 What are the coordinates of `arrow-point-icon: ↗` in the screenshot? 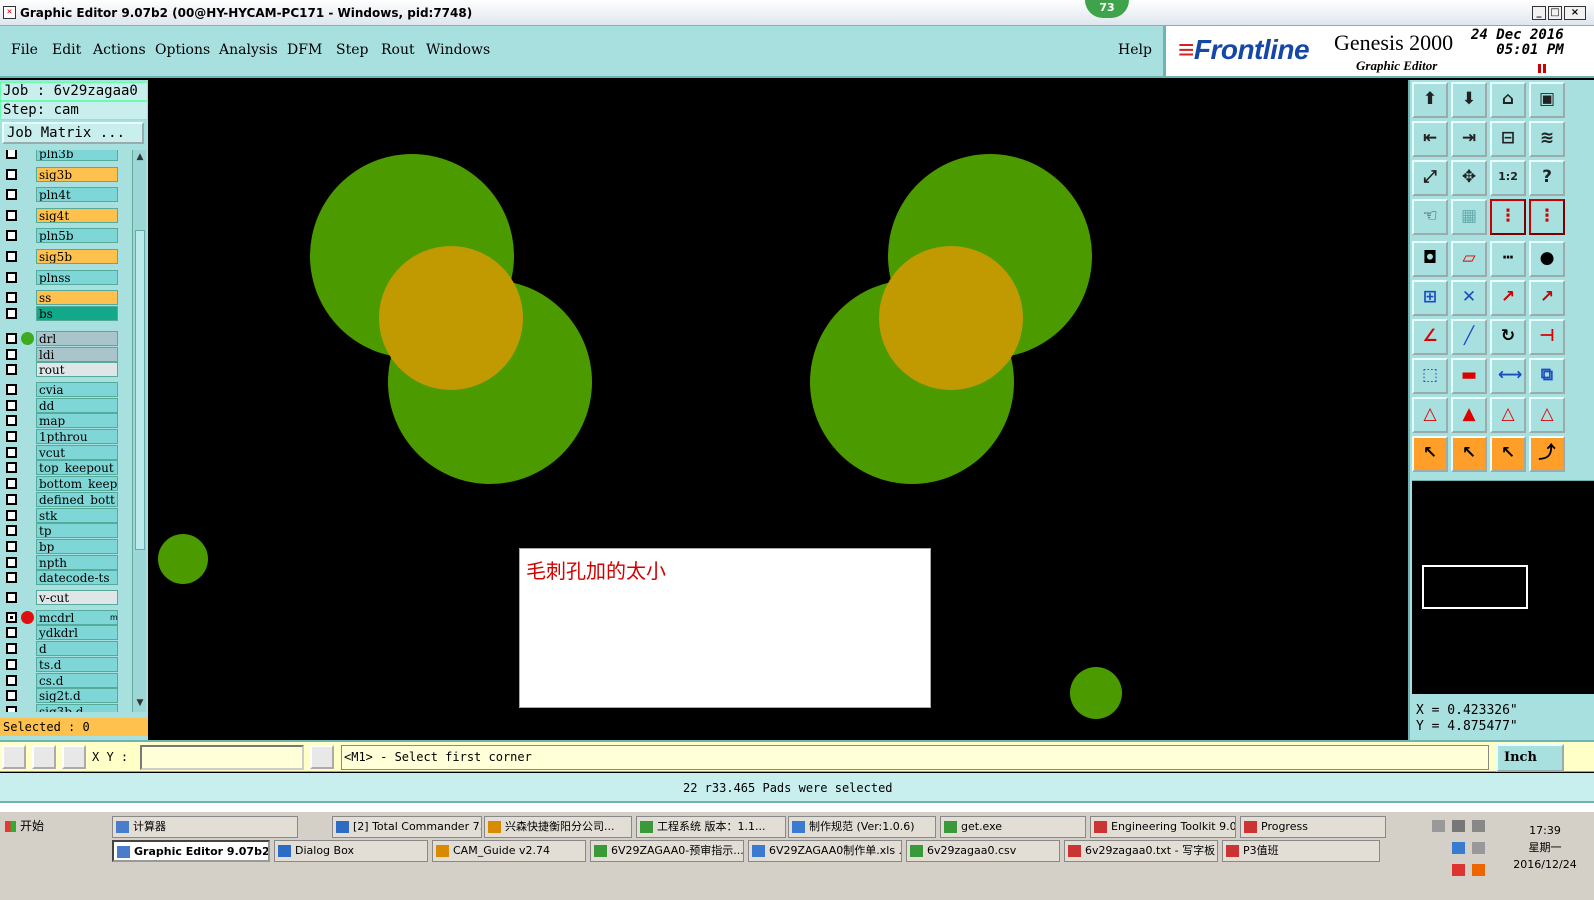 It's located at (1547, 298).